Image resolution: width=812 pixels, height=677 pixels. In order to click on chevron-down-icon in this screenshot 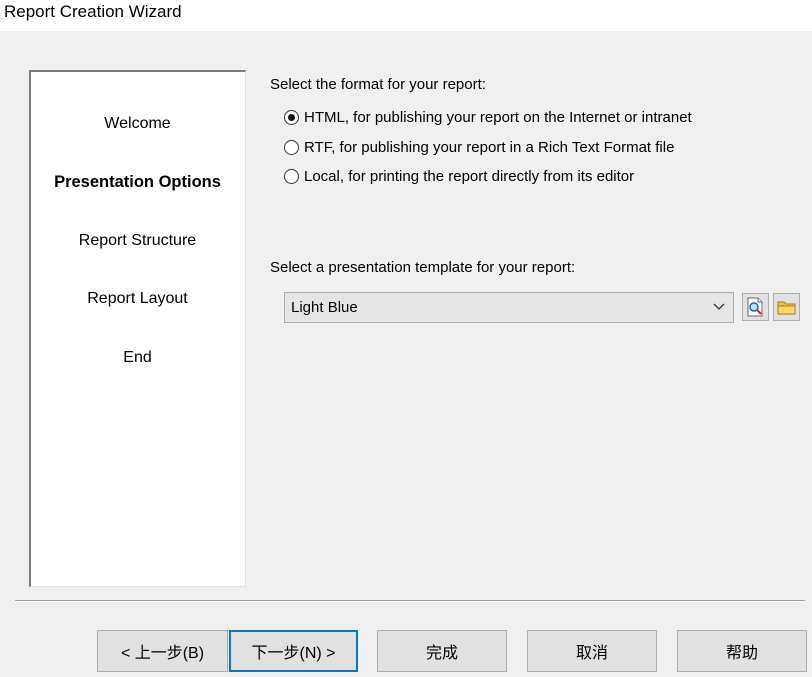, I will do `click(719, 306)`.